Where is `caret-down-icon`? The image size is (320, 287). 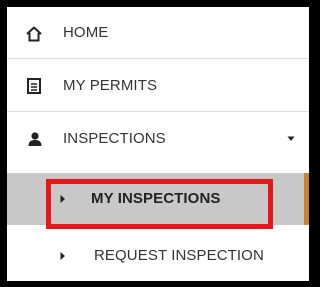
caret-down-icon is located at coordinates (291, 139).